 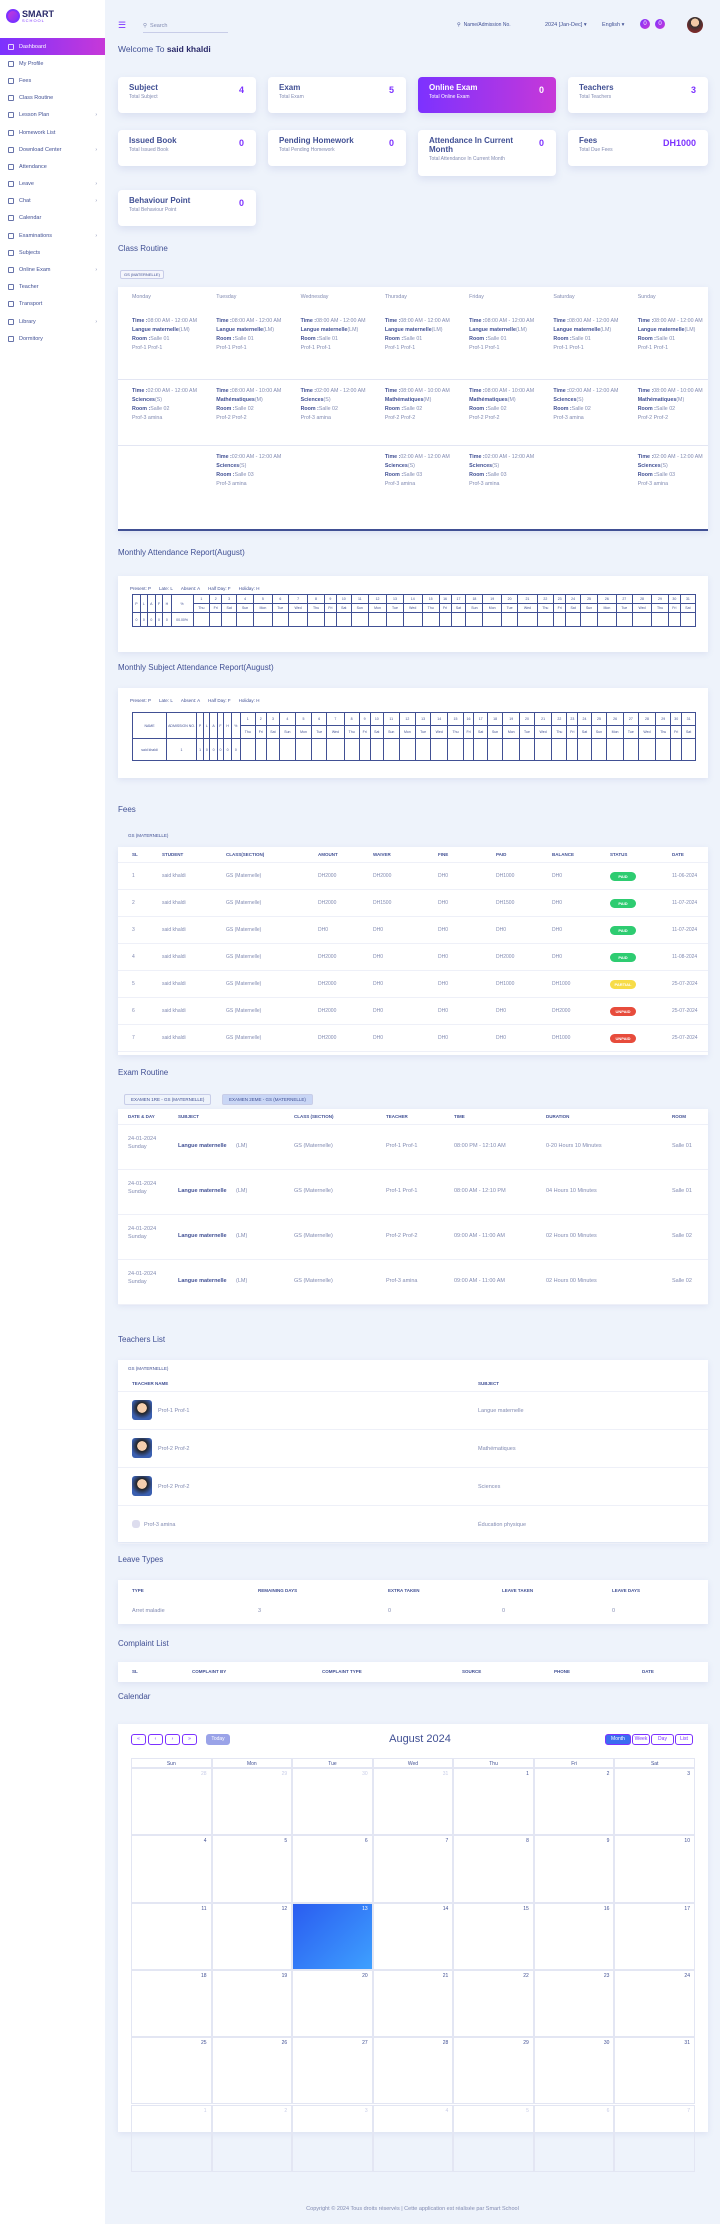 What do you see at coordinates (168, 1099) in the screenshot?
I see `exam-tab: EXAMEN 1RE - GS (MATERNELLE)` at bounding box center [168, 1099].